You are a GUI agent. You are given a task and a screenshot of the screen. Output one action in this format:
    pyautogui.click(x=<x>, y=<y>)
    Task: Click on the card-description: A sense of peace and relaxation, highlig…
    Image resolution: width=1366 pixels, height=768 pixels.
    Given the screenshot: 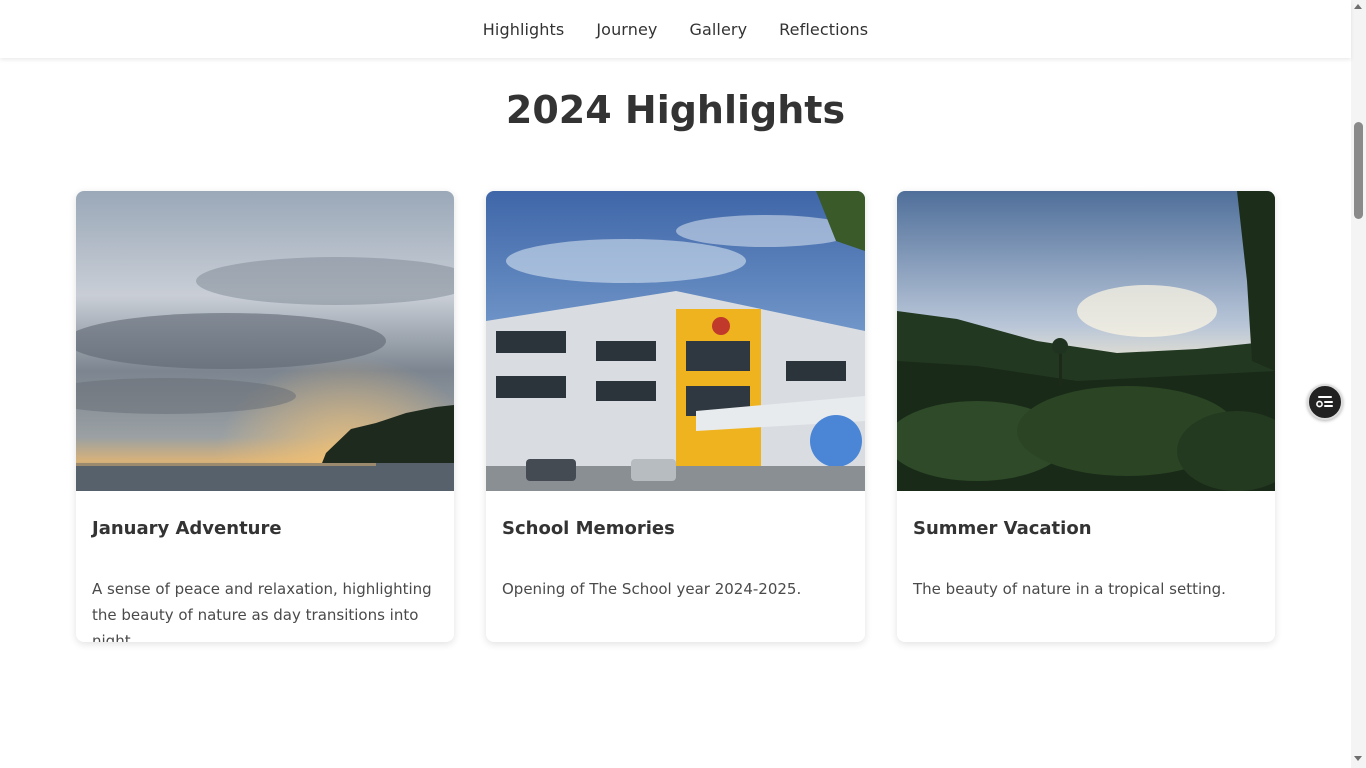 What is the action you would take?
    pyautogui.click(x=262, y=611)
    